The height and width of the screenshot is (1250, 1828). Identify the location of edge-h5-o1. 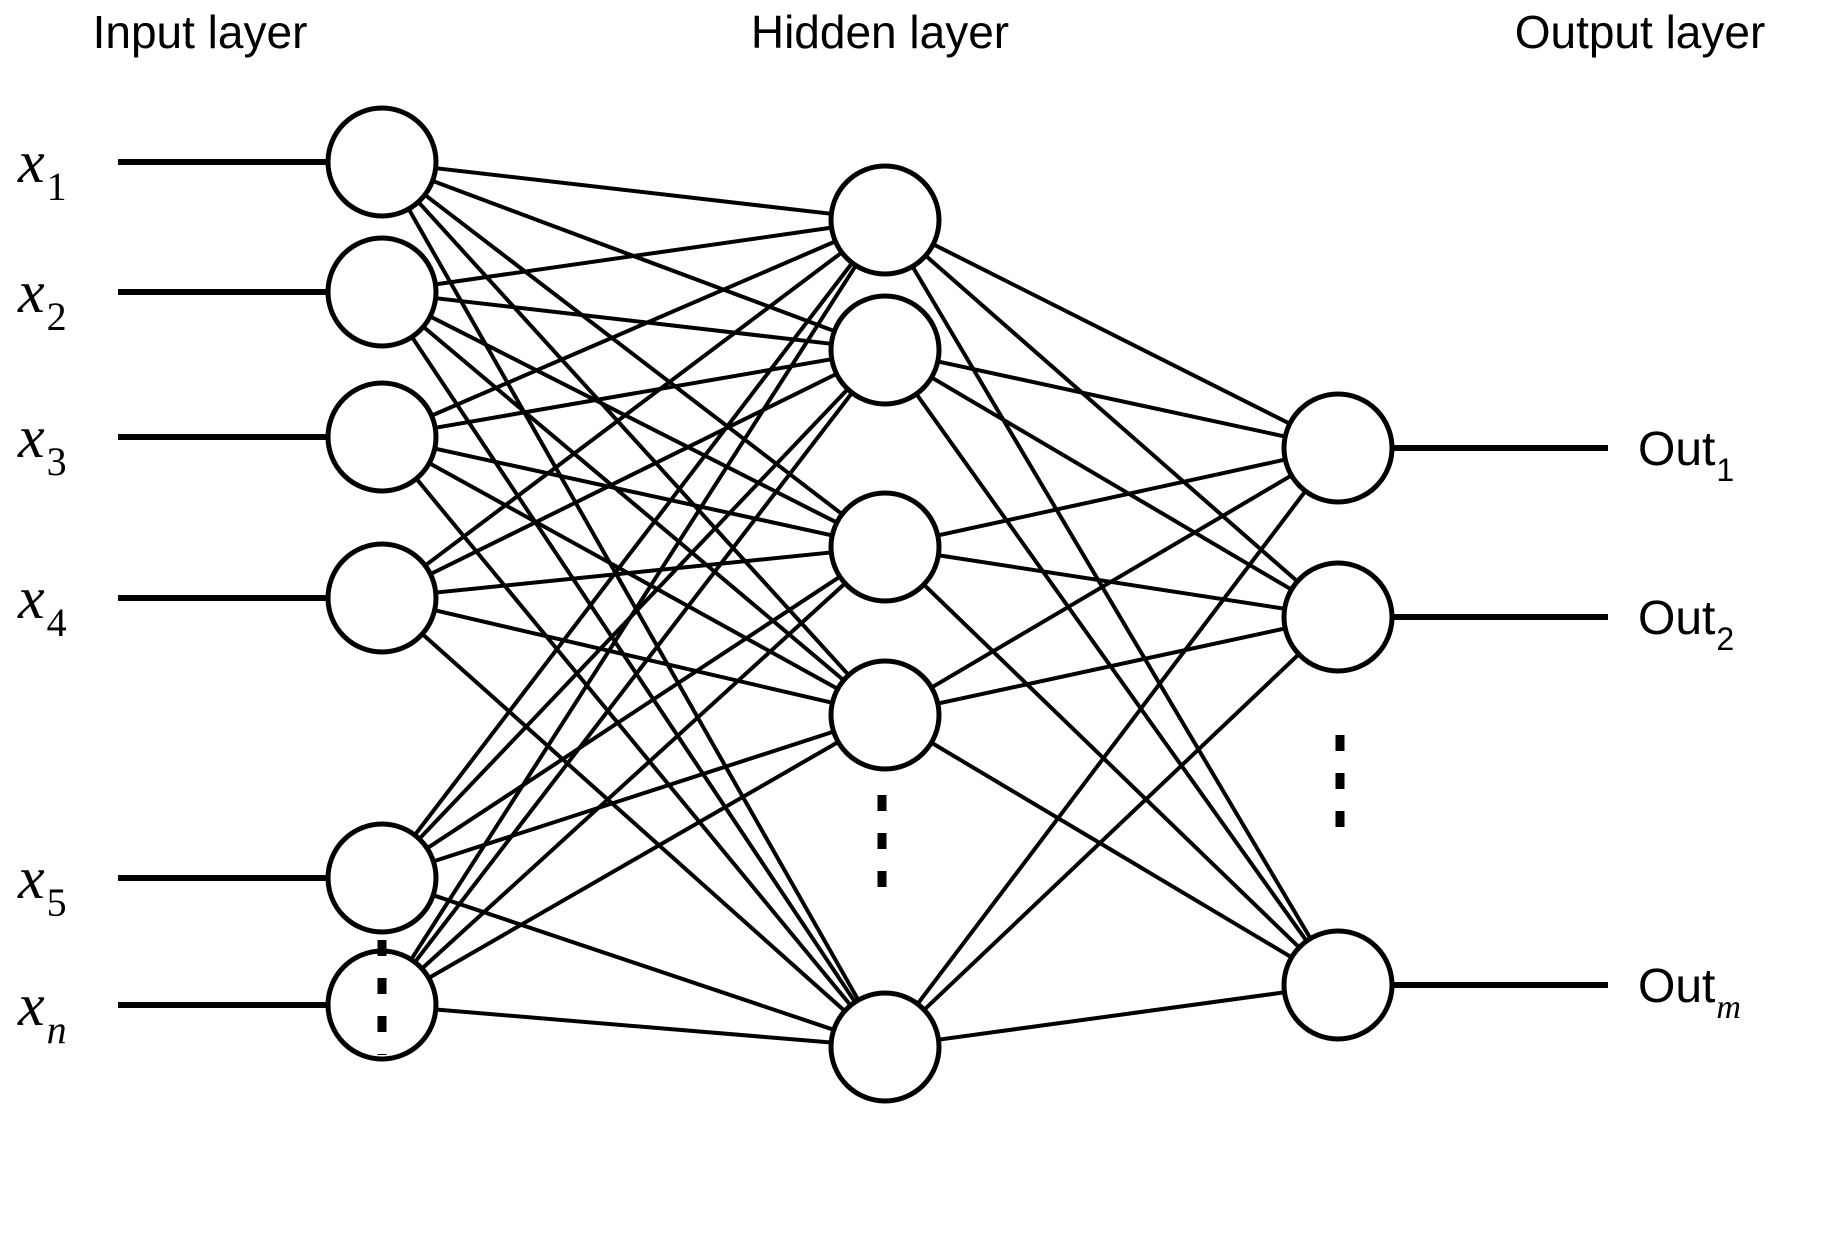
(1111, 747).